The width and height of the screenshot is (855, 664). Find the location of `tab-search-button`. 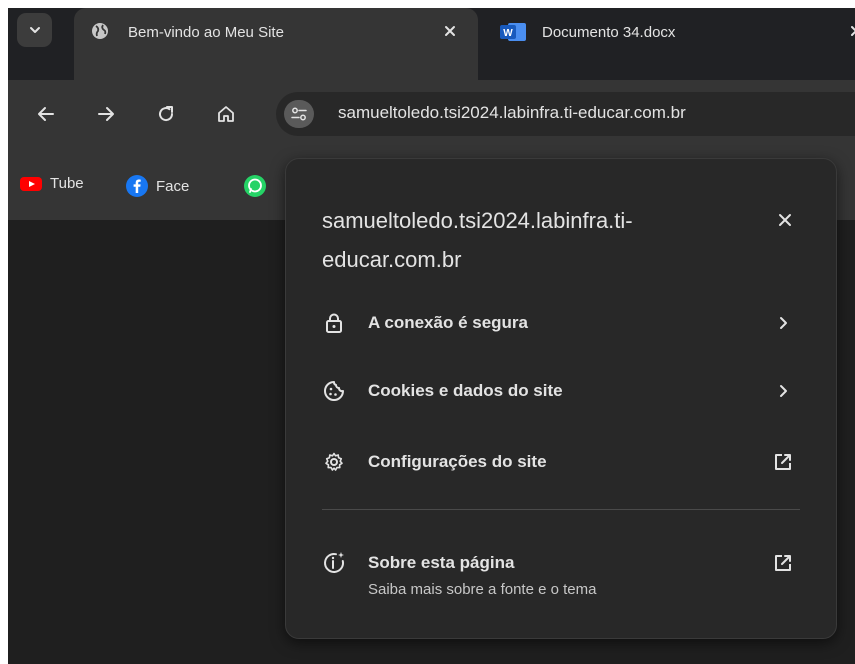

tab-search-button is located at coordinates (34, 30).